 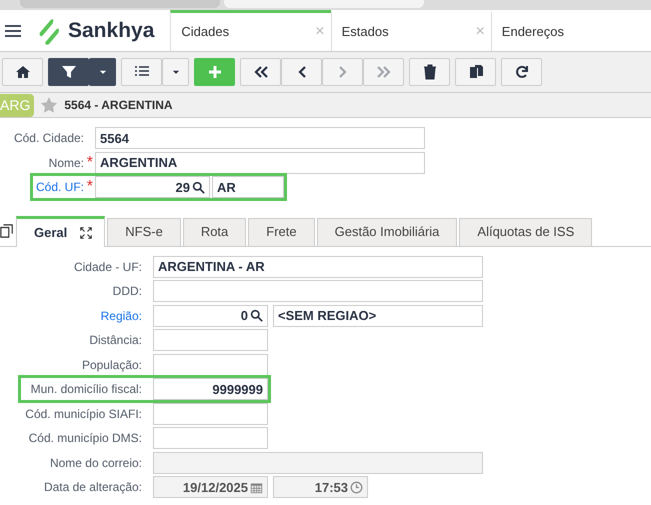 What do you see at coordinates (49, 139) in the screenshot?
I see `field-label: Cód. Cidade:` at bounding box center [49, 139].